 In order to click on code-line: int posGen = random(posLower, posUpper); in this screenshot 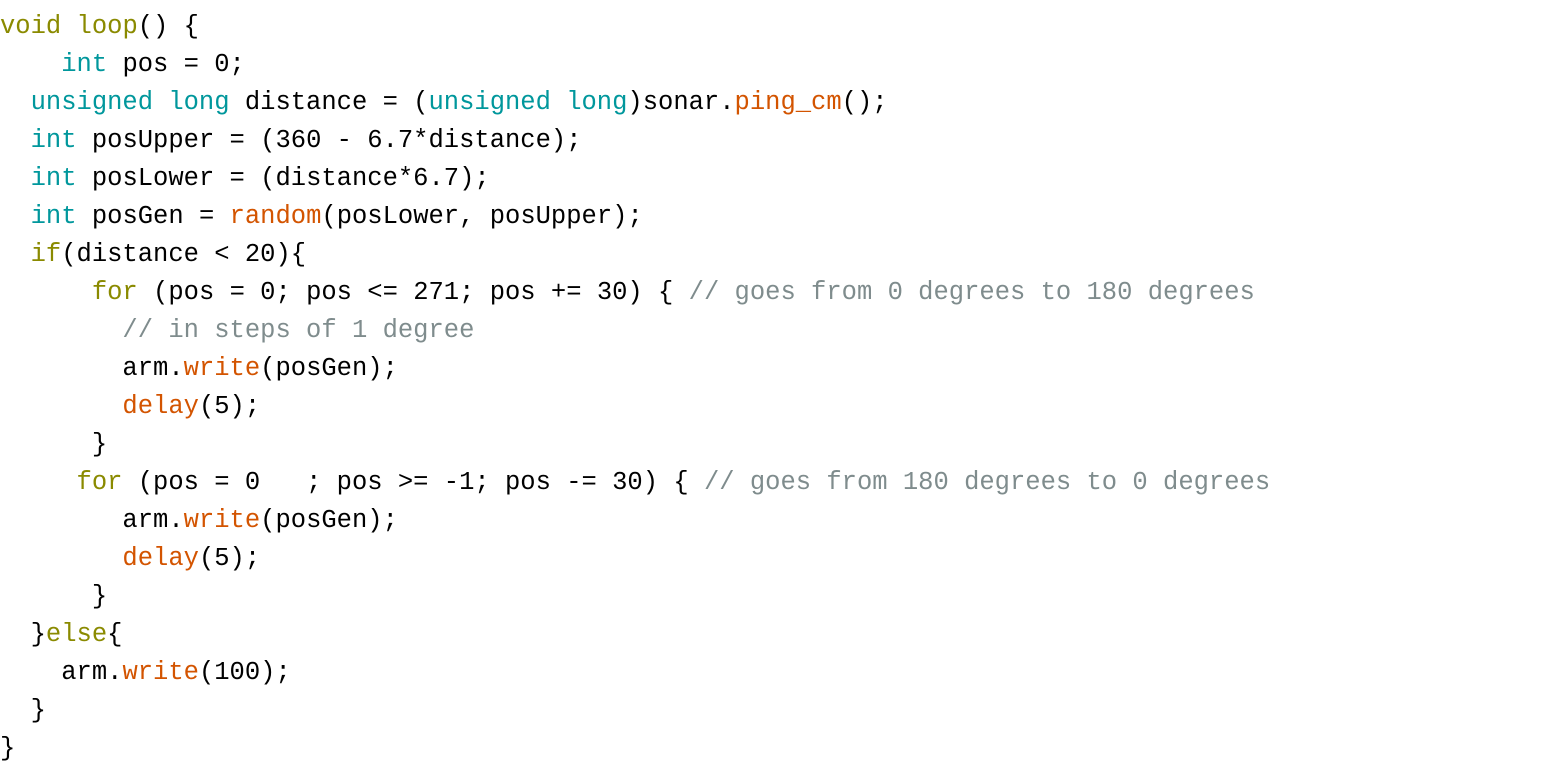, I will do `click(770, 217)`.